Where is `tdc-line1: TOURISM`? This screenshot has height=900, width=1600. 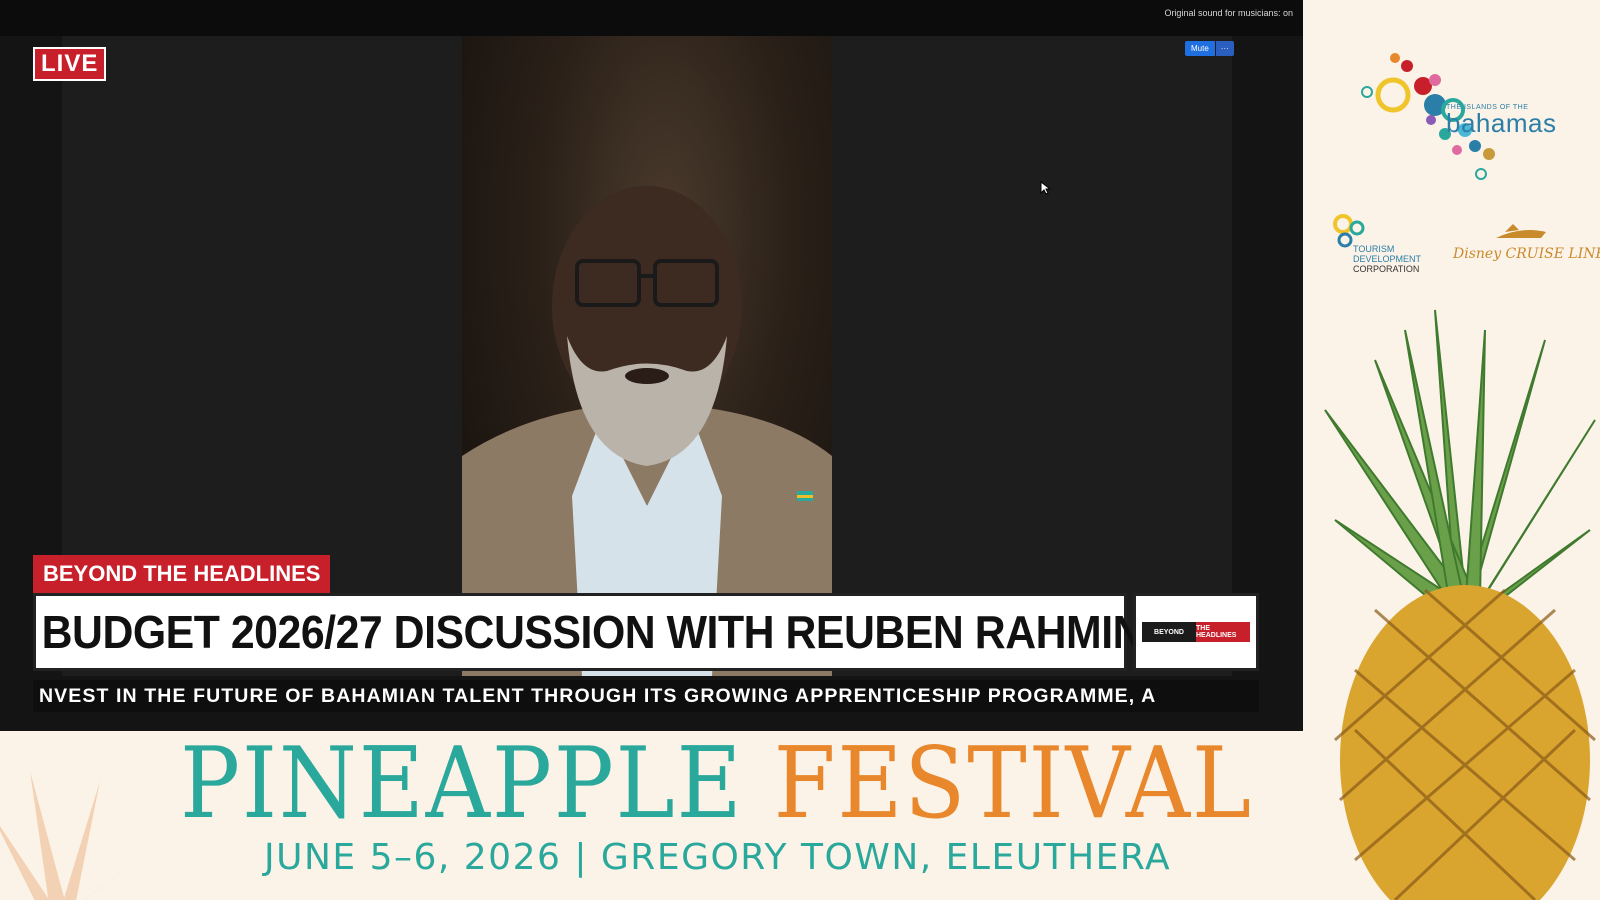 tdc-line1: TOURISM is located at coordinates (1374, 249).